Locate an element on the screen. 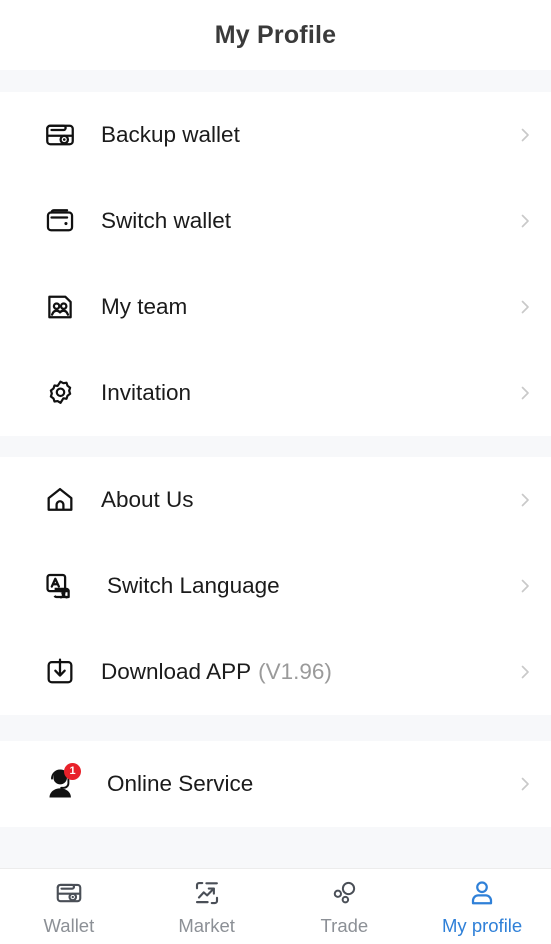 The image size is (551, 944). notification-badge: 1 is located at coordinates (72, 771).